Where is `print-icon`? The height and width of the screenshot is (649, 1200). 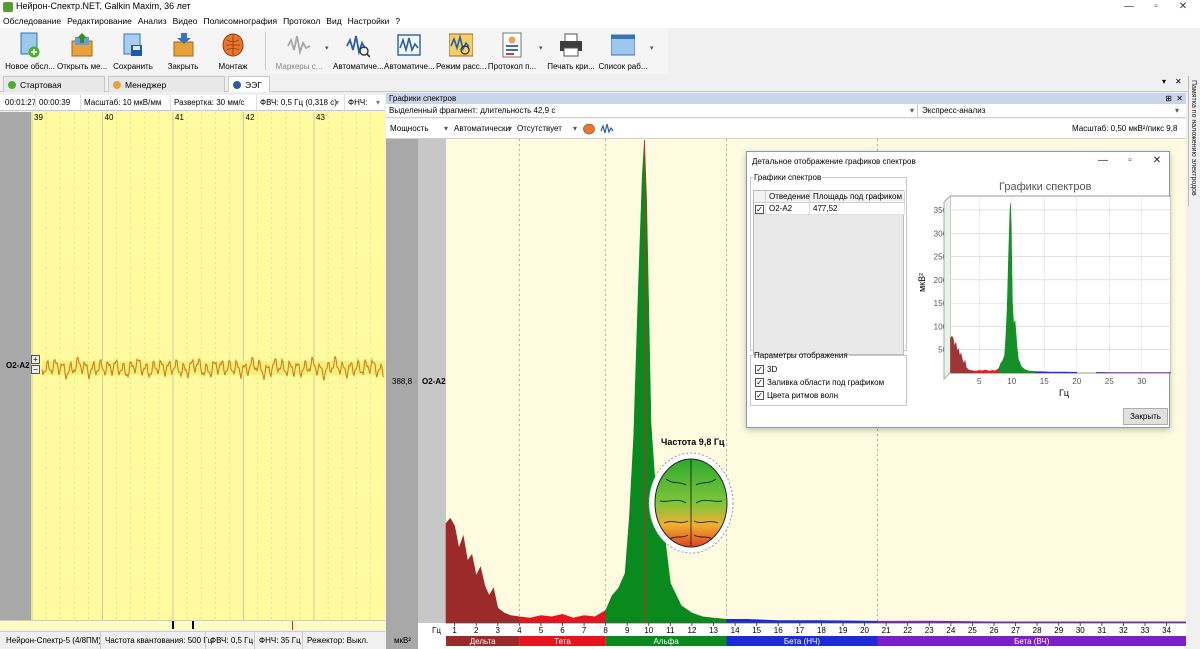
print-icon is located at coordinates (571, 45).